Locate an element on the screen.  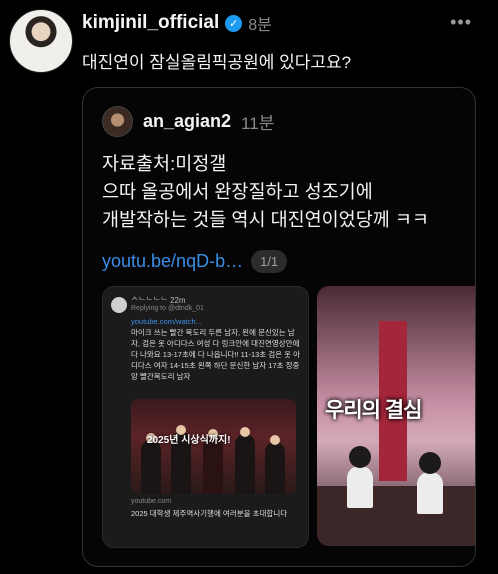
quoted-header: an_agian2 11분 is located at coordinates (208, 121).